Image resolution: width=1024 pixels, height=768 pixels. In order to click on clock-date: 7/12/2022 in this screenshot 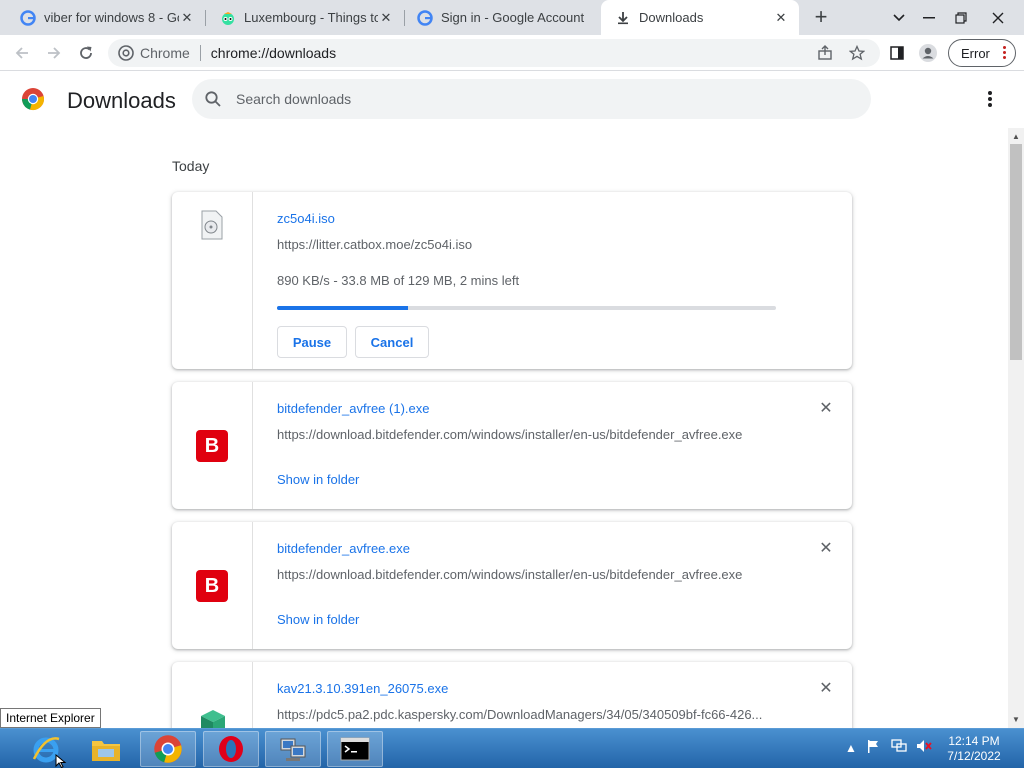, I will do `click(974, 756)`.